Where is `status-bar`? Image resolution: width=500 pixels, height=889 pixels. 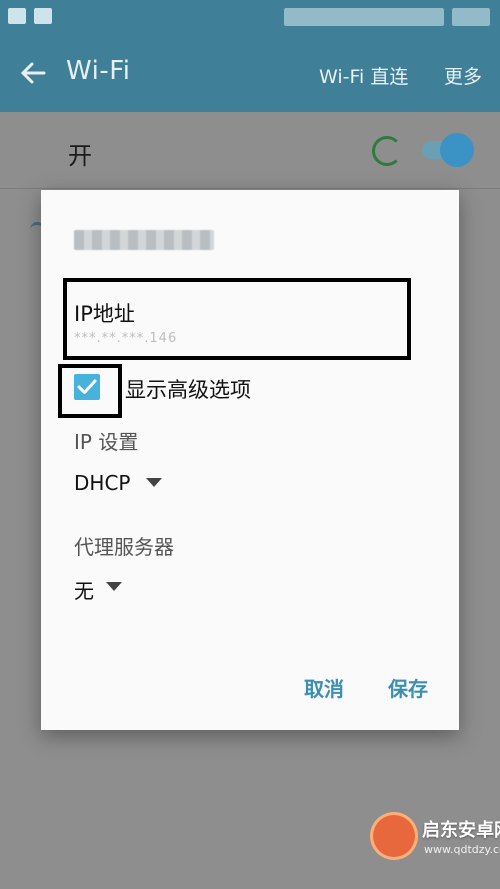
status-bar is located at coordinates (250, 18).